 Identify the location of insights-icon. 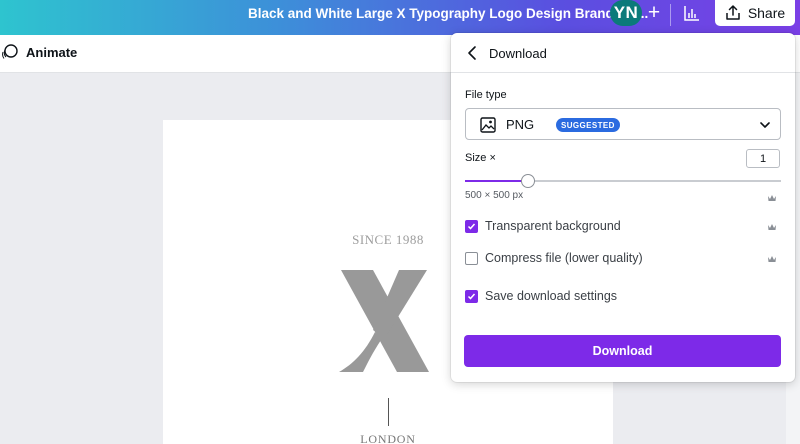
(691, 13).